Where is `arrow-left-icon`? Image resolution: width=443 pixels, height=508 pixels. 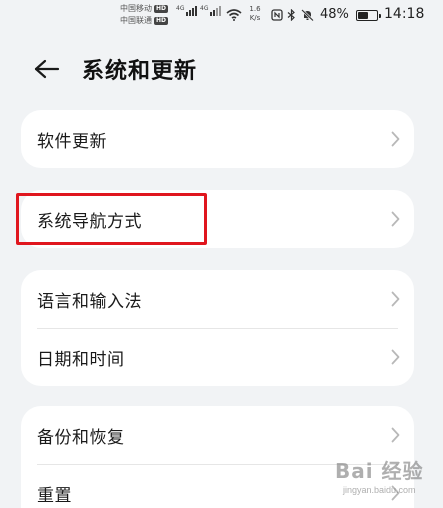 arrow-left-icon is located at coordinates (47, 69).